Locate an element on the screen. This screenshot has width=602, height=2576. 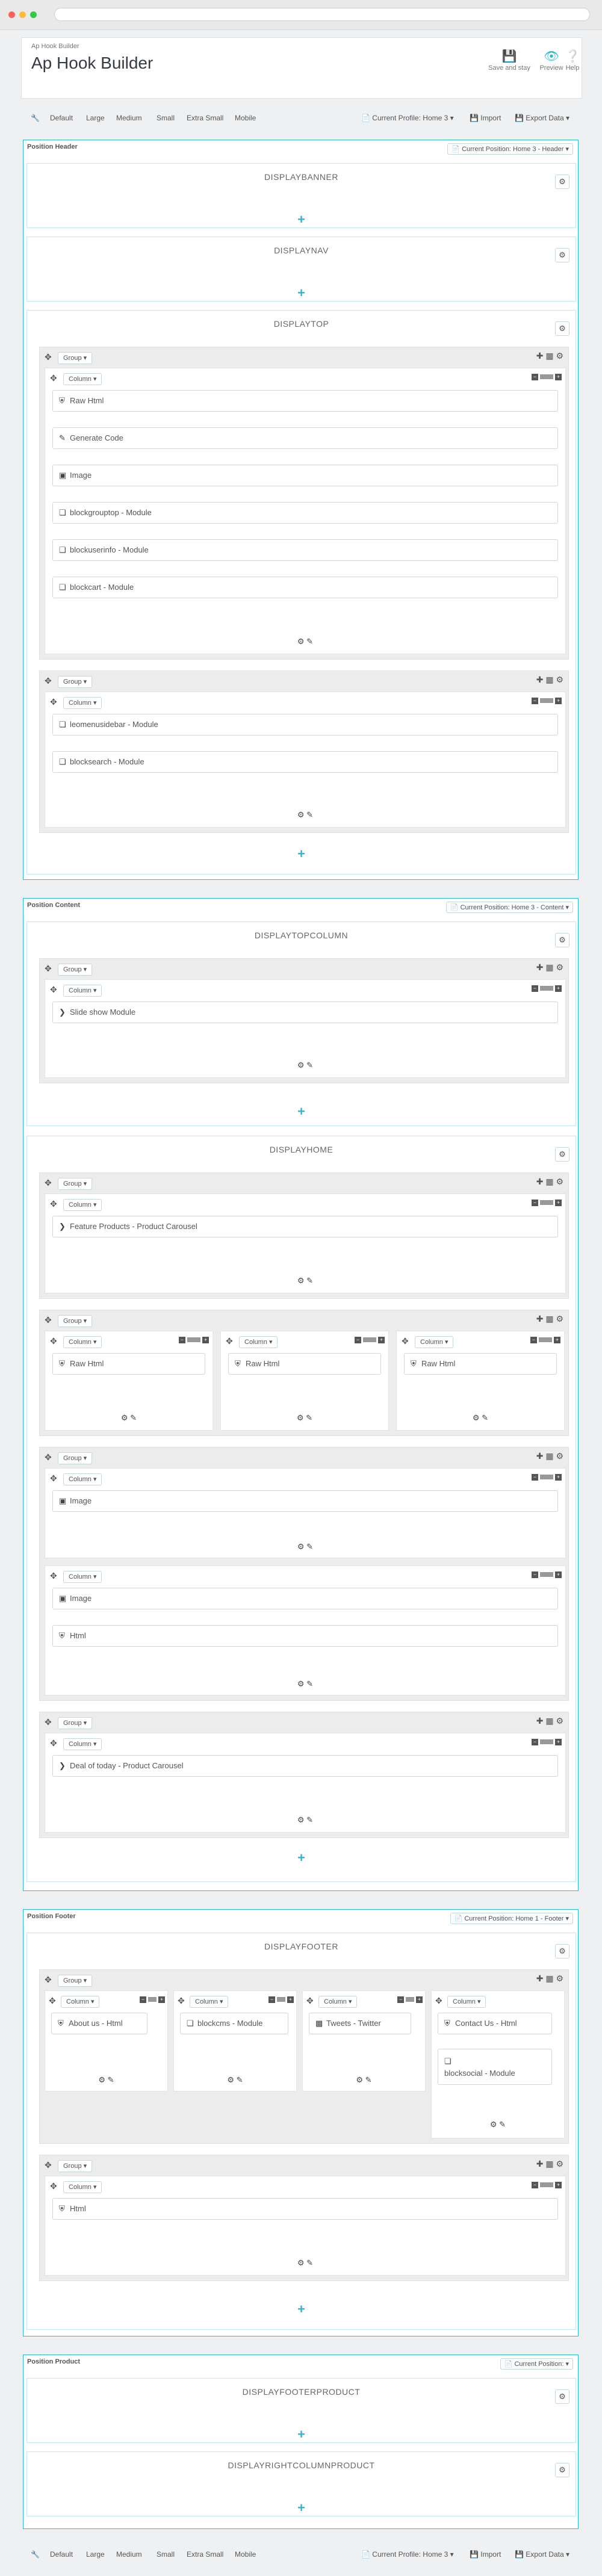
widget-module: ❏ blockcms - Module is located at coordinates (234, 2023).